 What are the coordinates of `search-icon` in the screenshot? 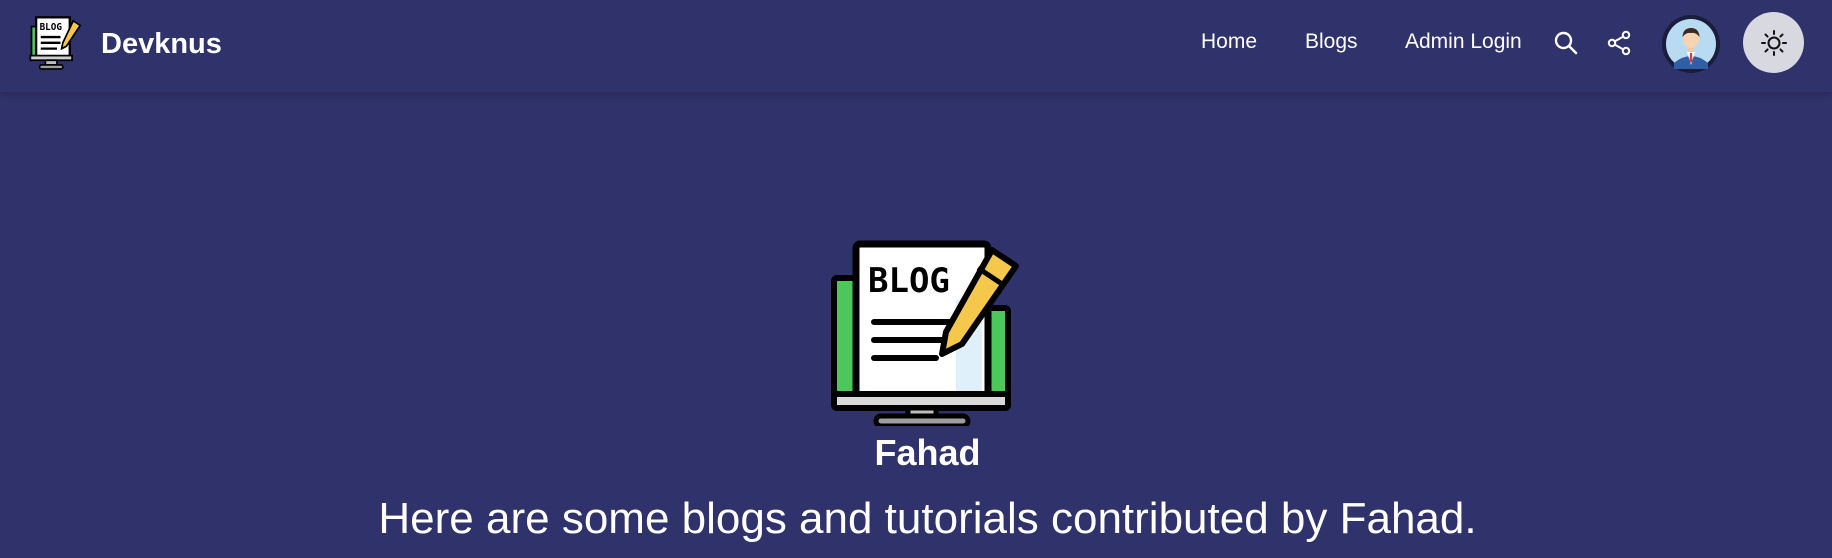 It's located at (1566, 43).